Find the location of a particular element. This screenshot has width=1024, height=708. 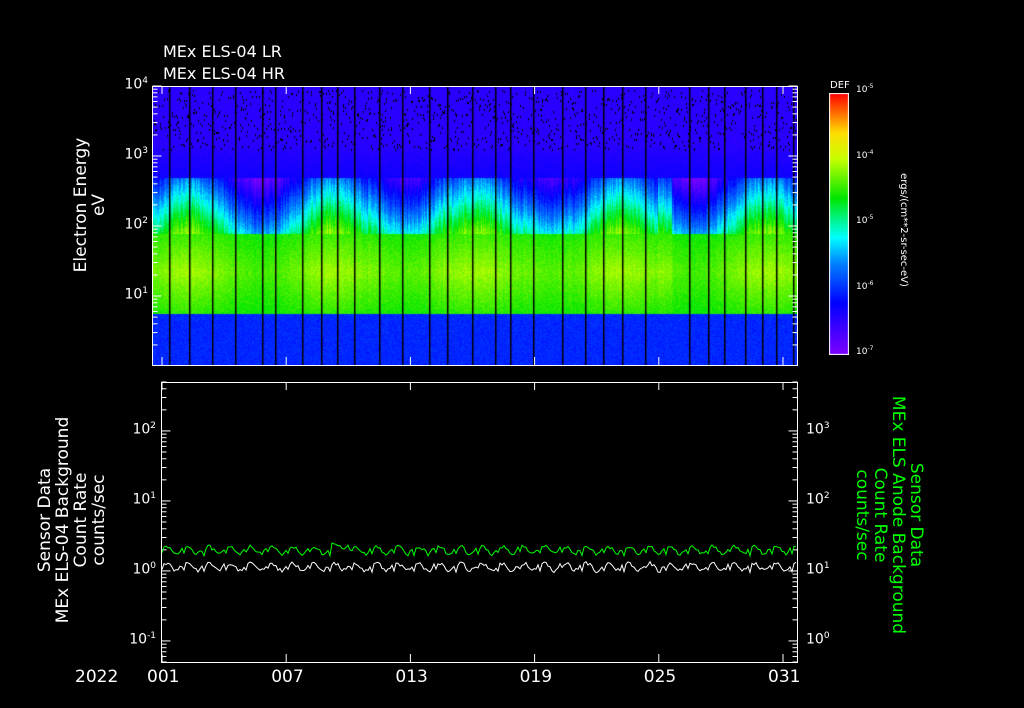

top-ylabel: Electron Energy eV is located at coordinates (90, 205).